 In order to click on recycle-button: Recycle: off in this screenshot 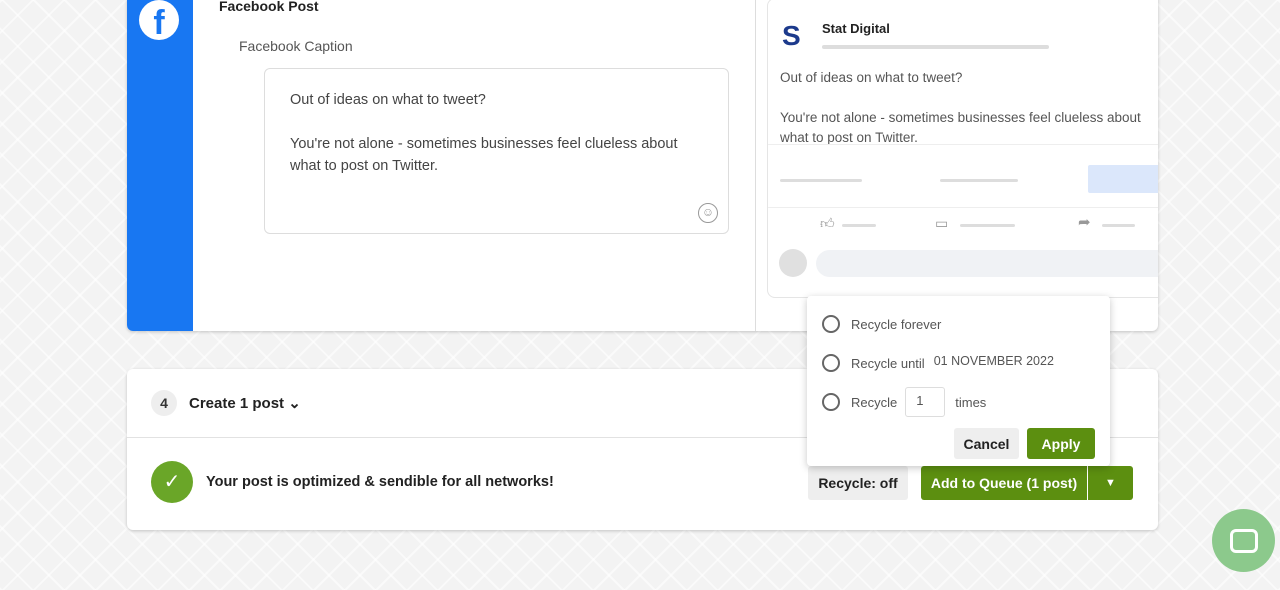, I will do `click(858, 483)`.